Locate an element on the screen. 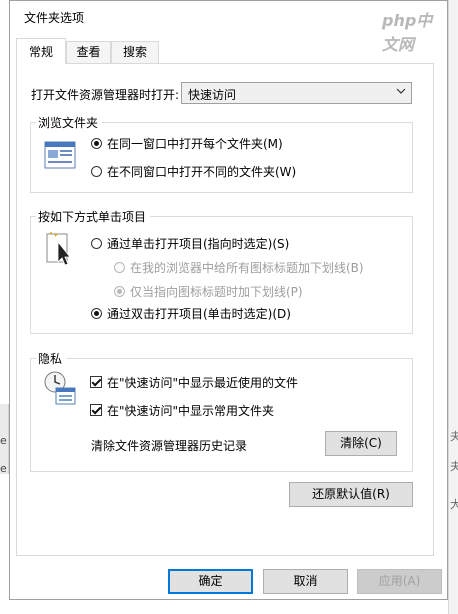 The width and height of the screenshot is (458, 614). show-recent-files-checkbox is located at coordinates (96, 382).